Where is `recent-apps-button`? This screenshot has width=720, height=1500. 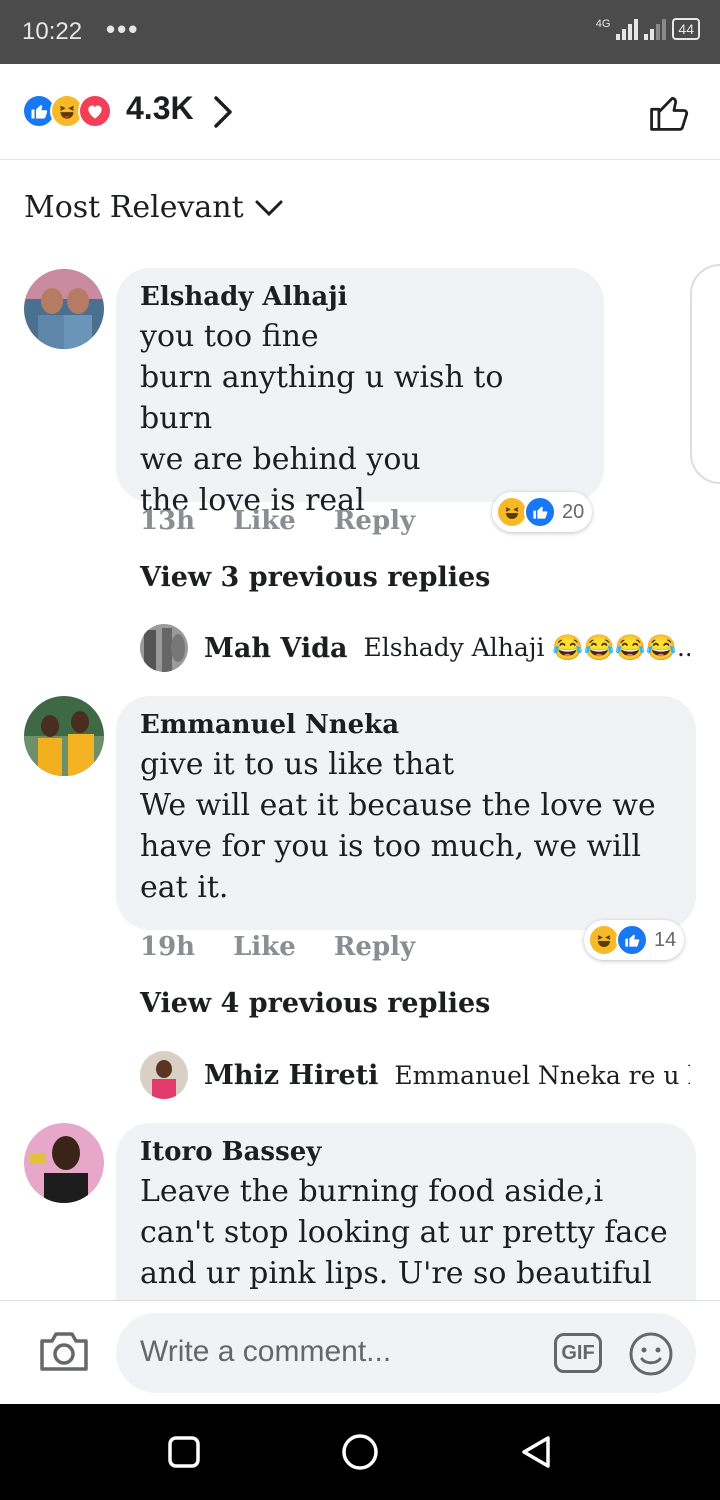 recent-apps-button is located at coordinates (184, 1454).